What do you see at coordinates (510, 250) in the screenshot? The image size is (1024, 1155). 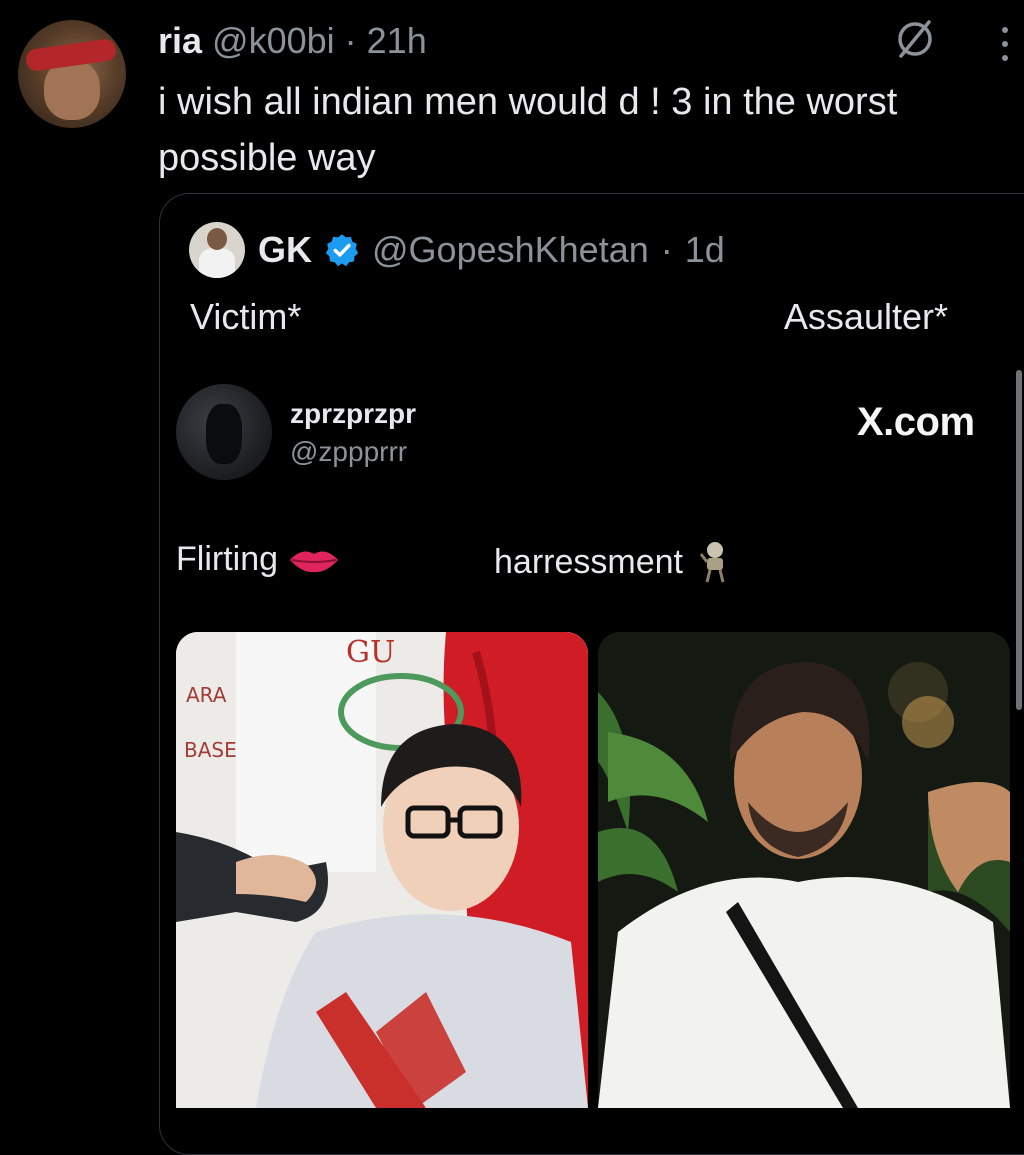 I see `quoted-author-handle: @GopeshKhetan` at bounding box center [510, 250].